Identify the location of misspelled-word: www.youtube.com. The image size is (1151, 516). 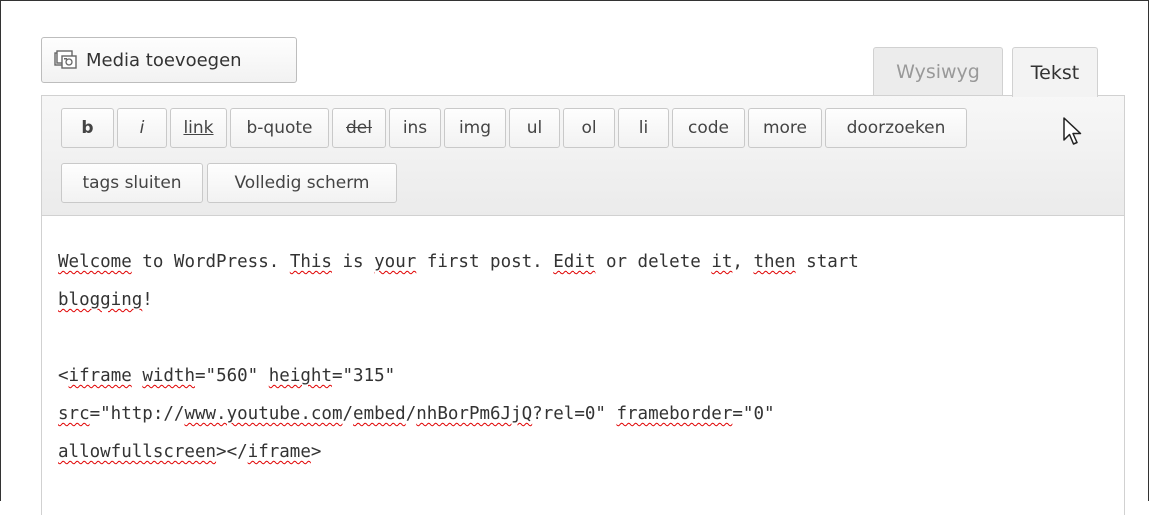
(263, 414).